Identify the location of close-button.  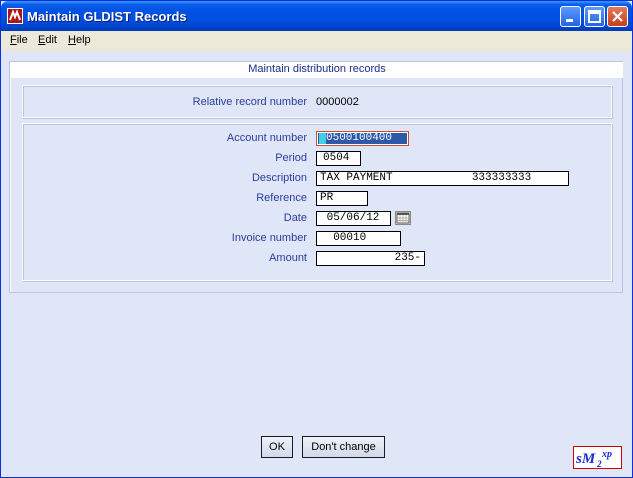
(617, 16).